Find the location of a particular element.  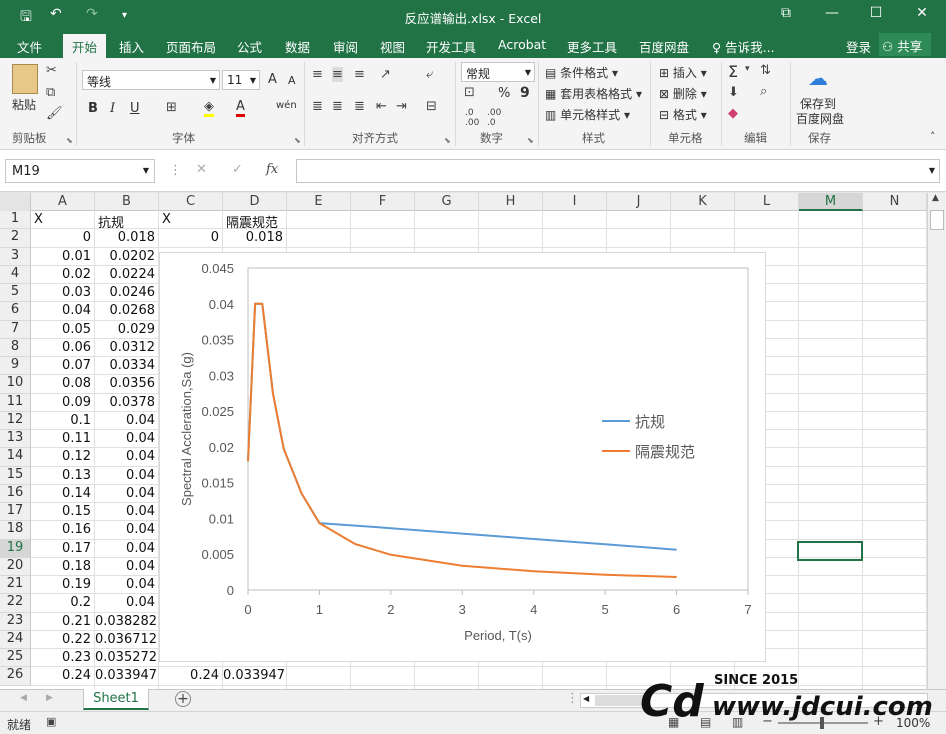

confirm-entry-icon: ✓ is located at coordinates (237, 169).